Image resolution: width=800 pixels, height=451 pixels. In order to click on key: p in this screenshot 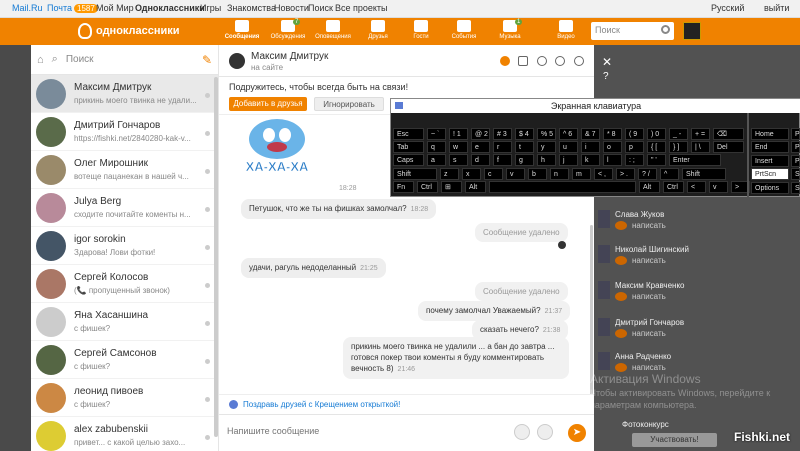, I will do `click(634, 147)`.